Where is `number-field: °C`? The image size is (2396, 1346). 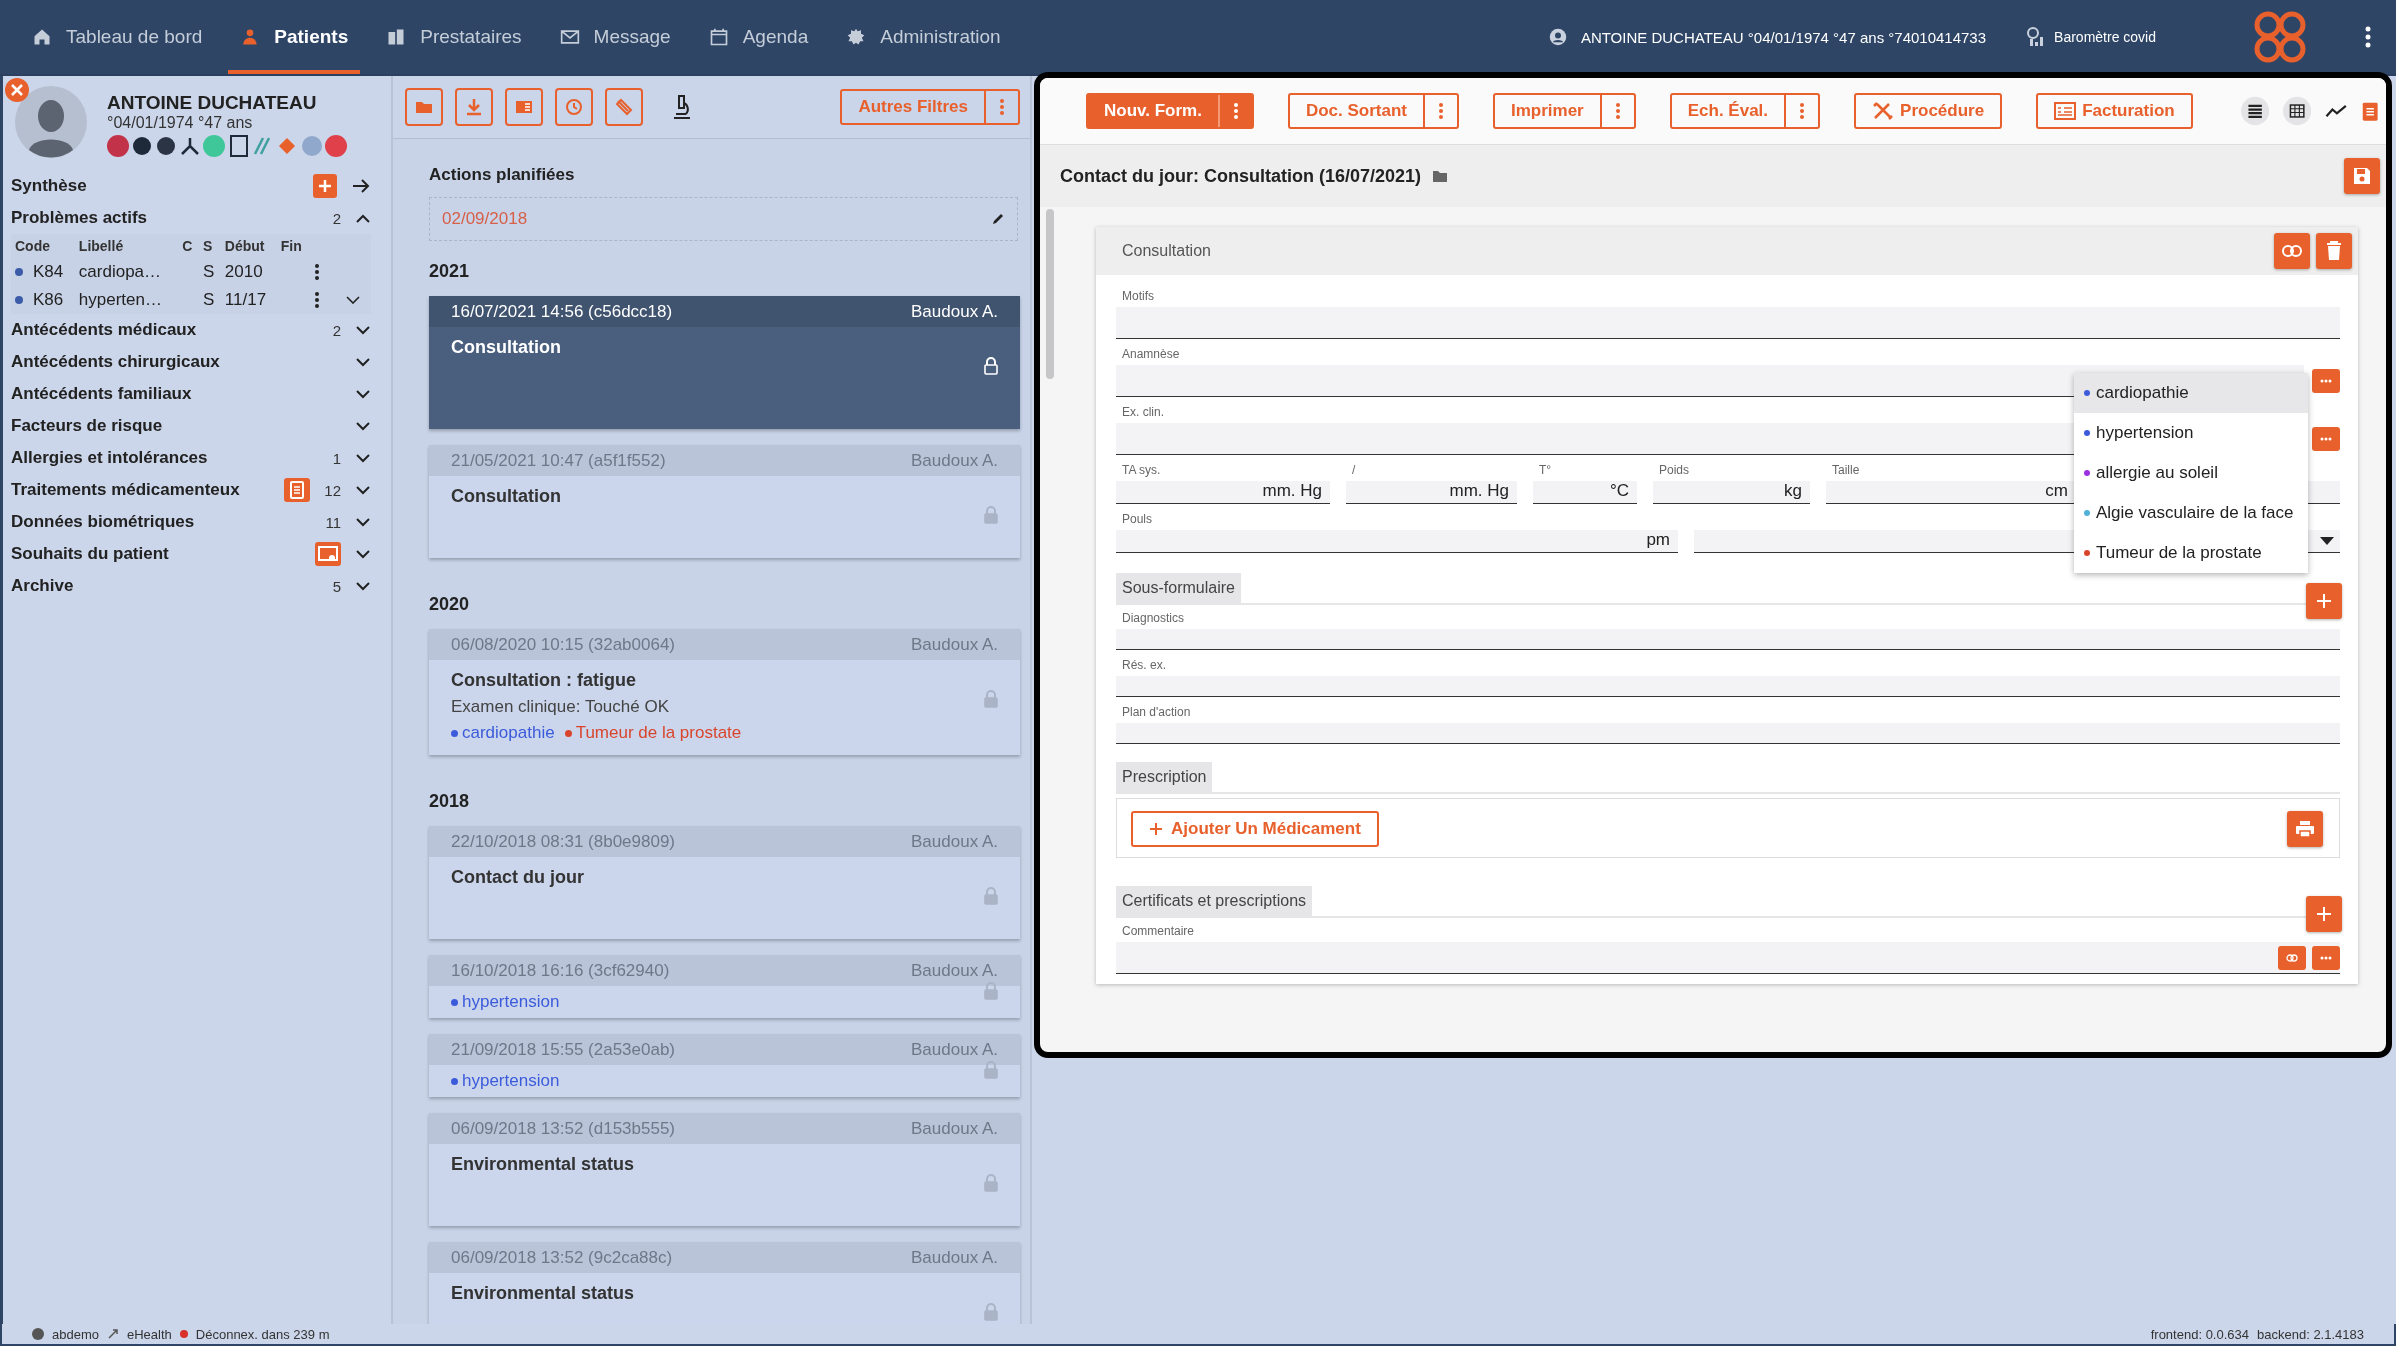 number-field: °C is located at coordinates (1585, 492).